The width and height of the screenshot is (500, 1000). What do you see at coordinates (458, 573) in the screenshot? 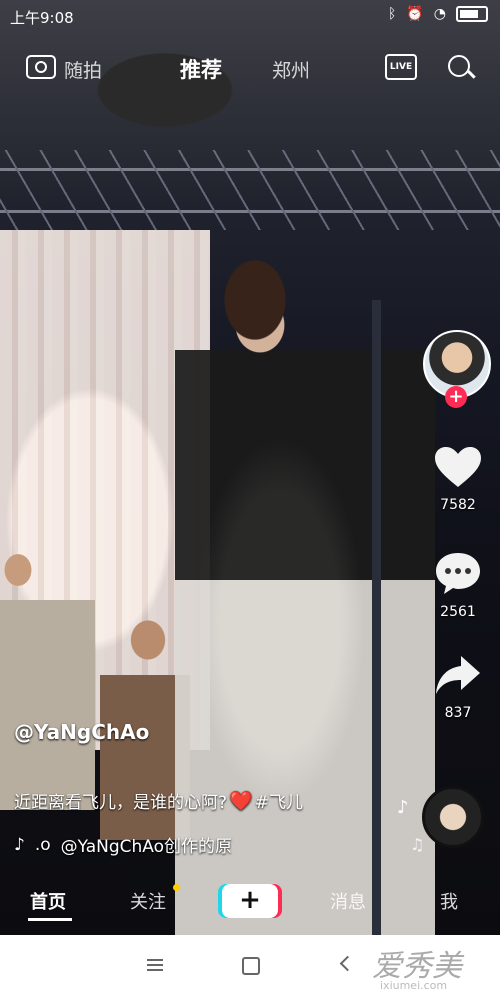
I see `comment-icon` at bounding box center [458, 573].